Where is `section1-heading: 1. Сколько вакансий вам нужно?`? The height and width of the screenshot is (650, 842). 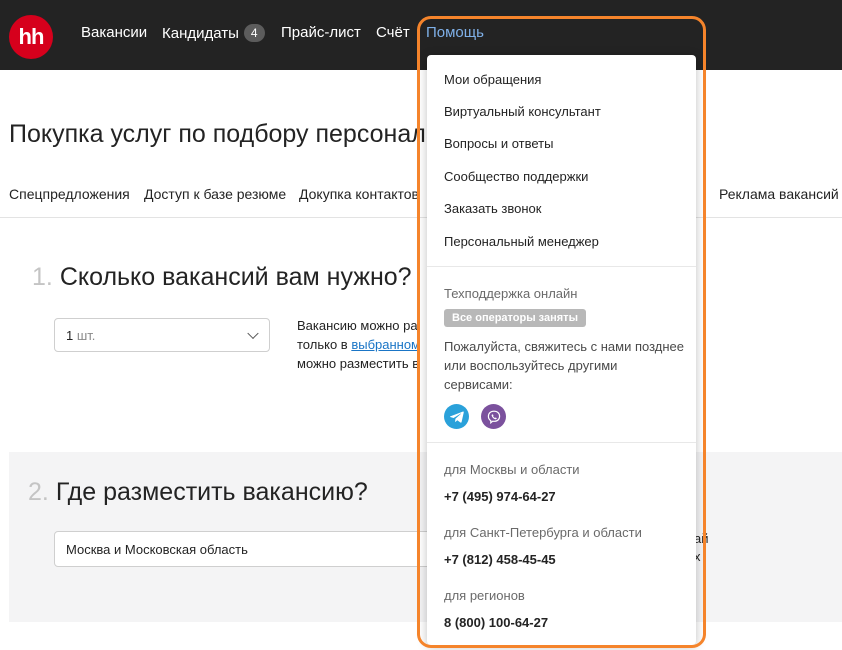 section1-heading: 1. Сколько вакансий вам нужно? is located at coordinates (222, 277).